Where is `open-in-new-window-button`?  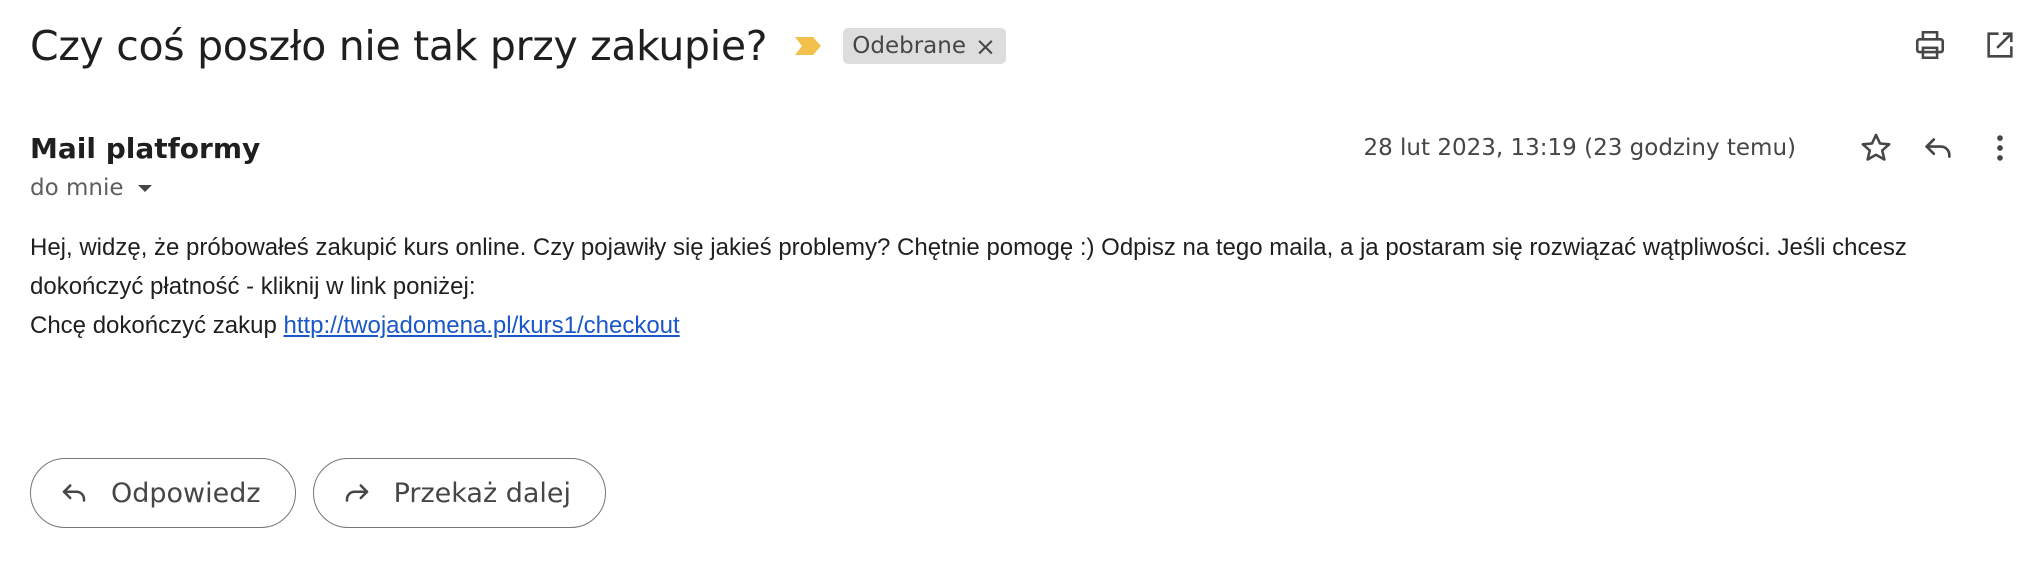
open-in-new-window-button is located at coordinates (2000, 45).